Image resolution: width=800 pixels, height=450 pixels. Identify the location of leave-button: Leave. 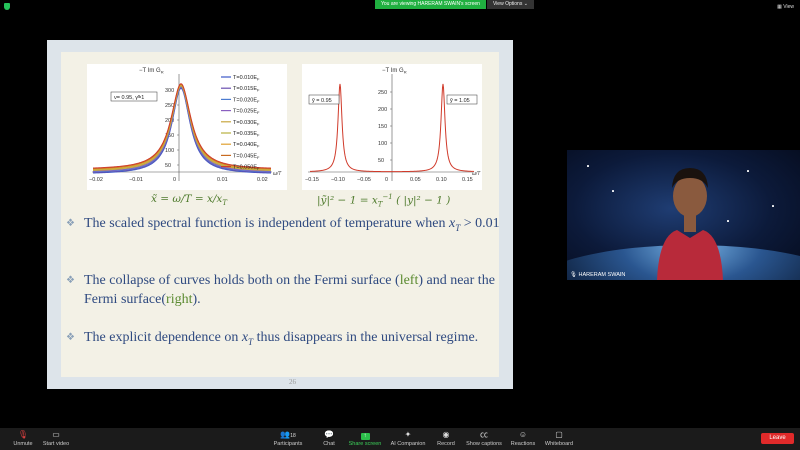
(777, 438).